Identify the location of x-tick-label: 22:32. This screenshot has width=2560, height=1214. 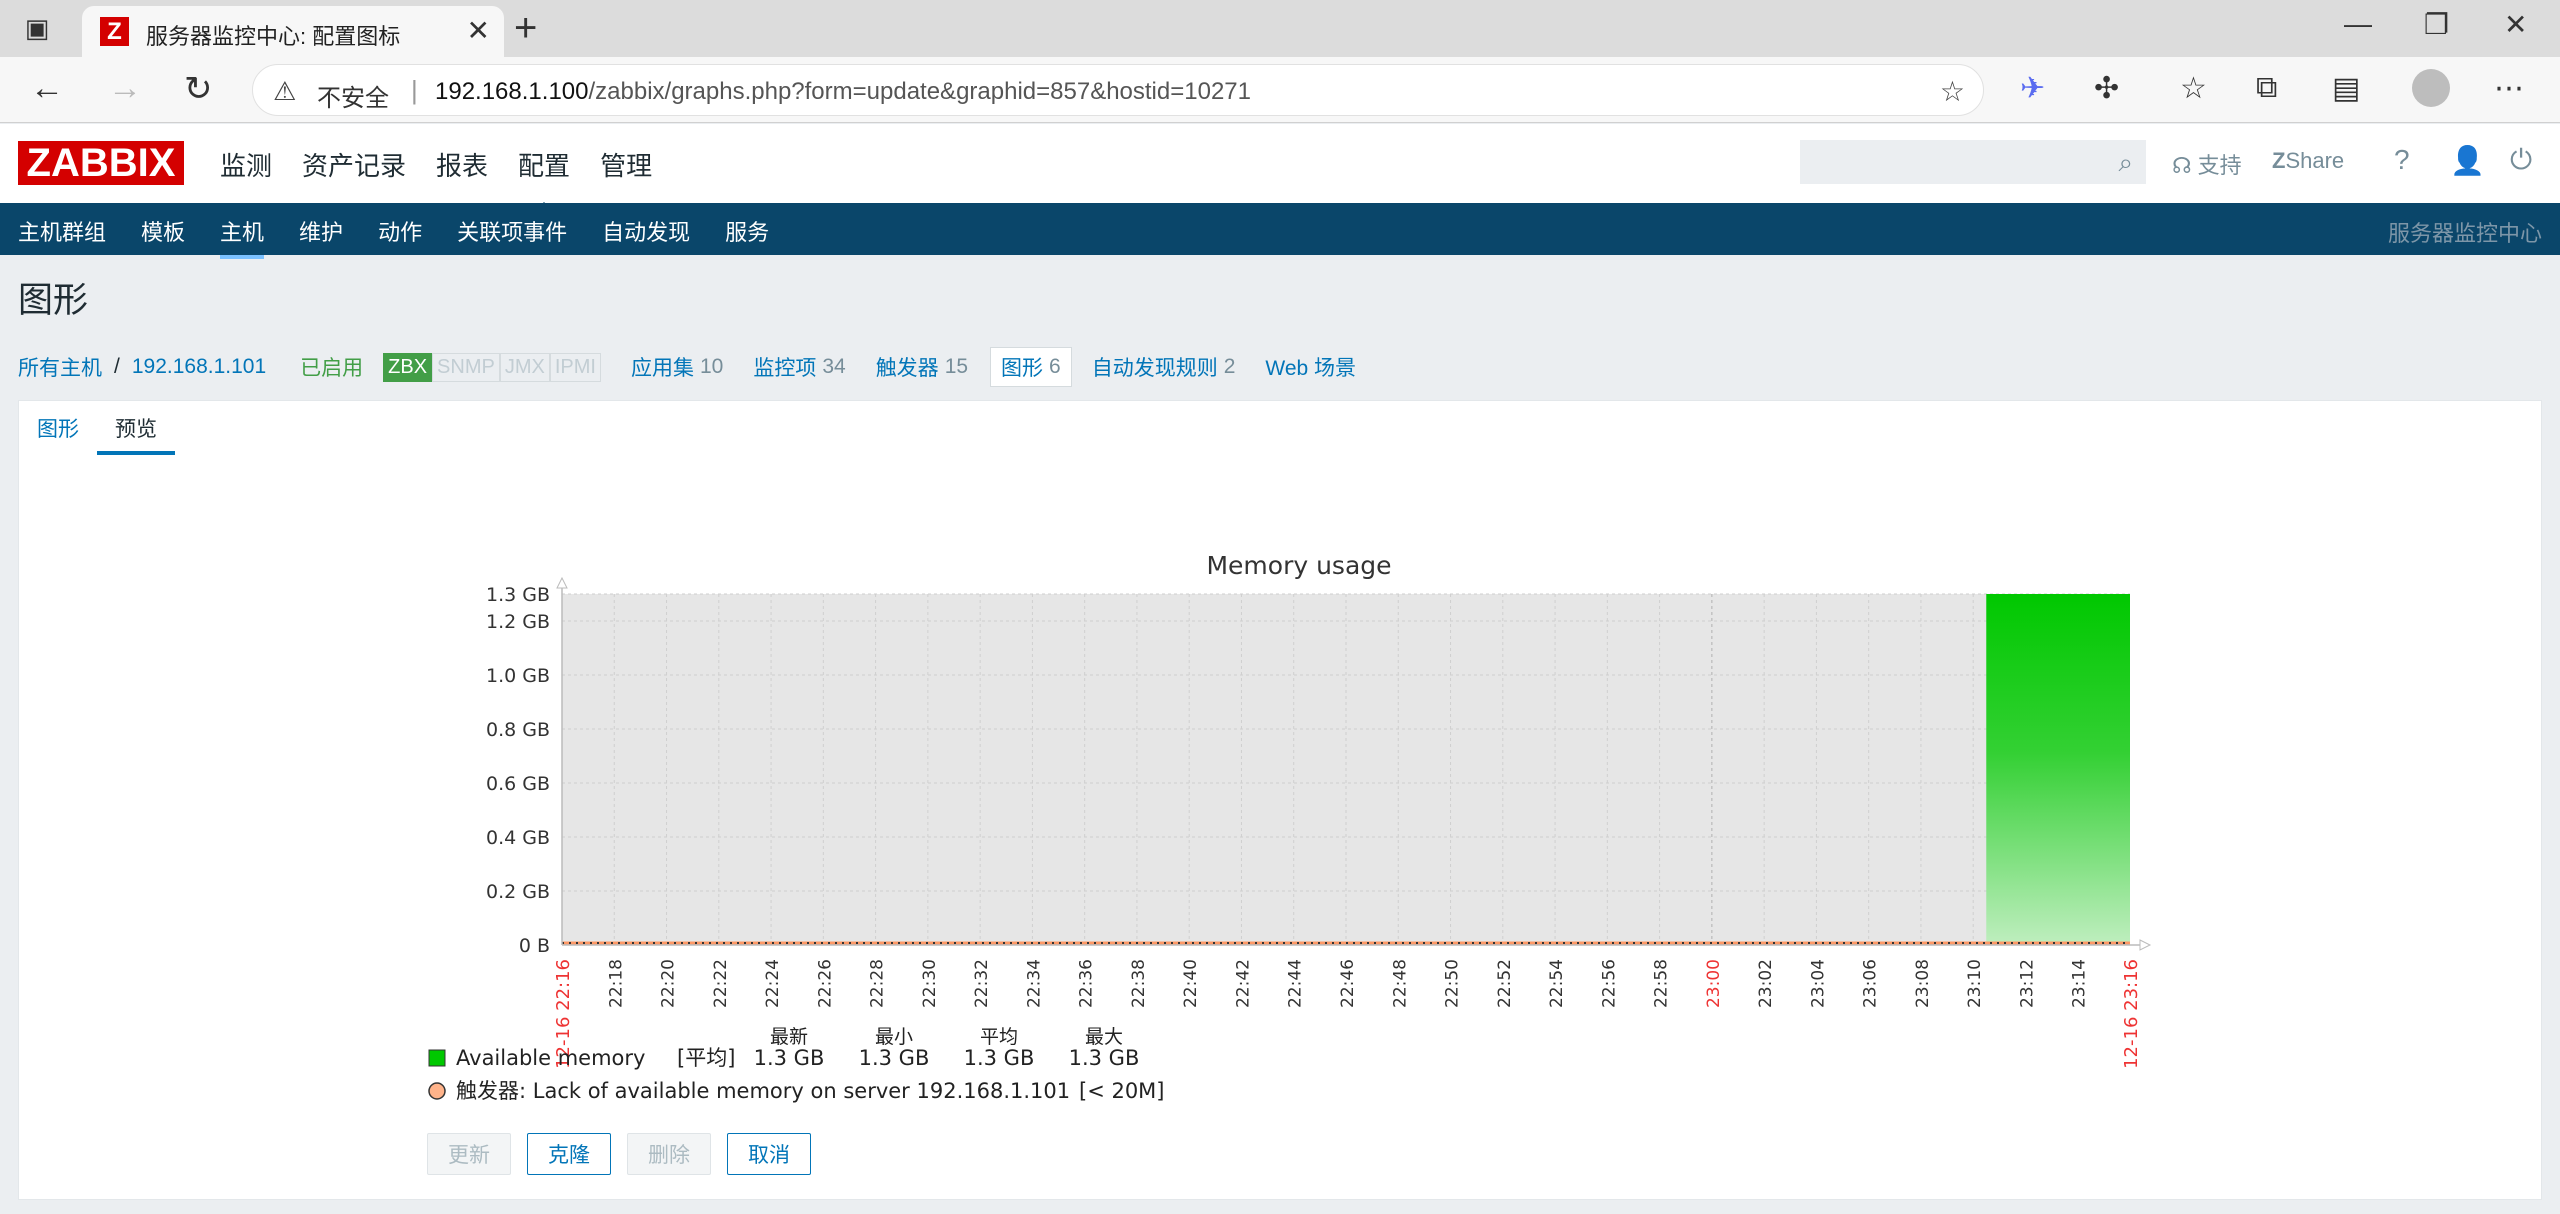
(982, 983).